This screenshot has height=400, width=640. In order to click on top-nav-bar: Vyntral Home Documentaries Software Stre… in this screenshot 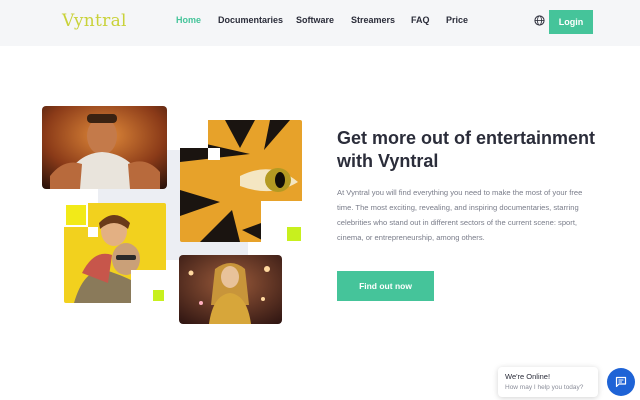, I will do `click(320, 23)`.